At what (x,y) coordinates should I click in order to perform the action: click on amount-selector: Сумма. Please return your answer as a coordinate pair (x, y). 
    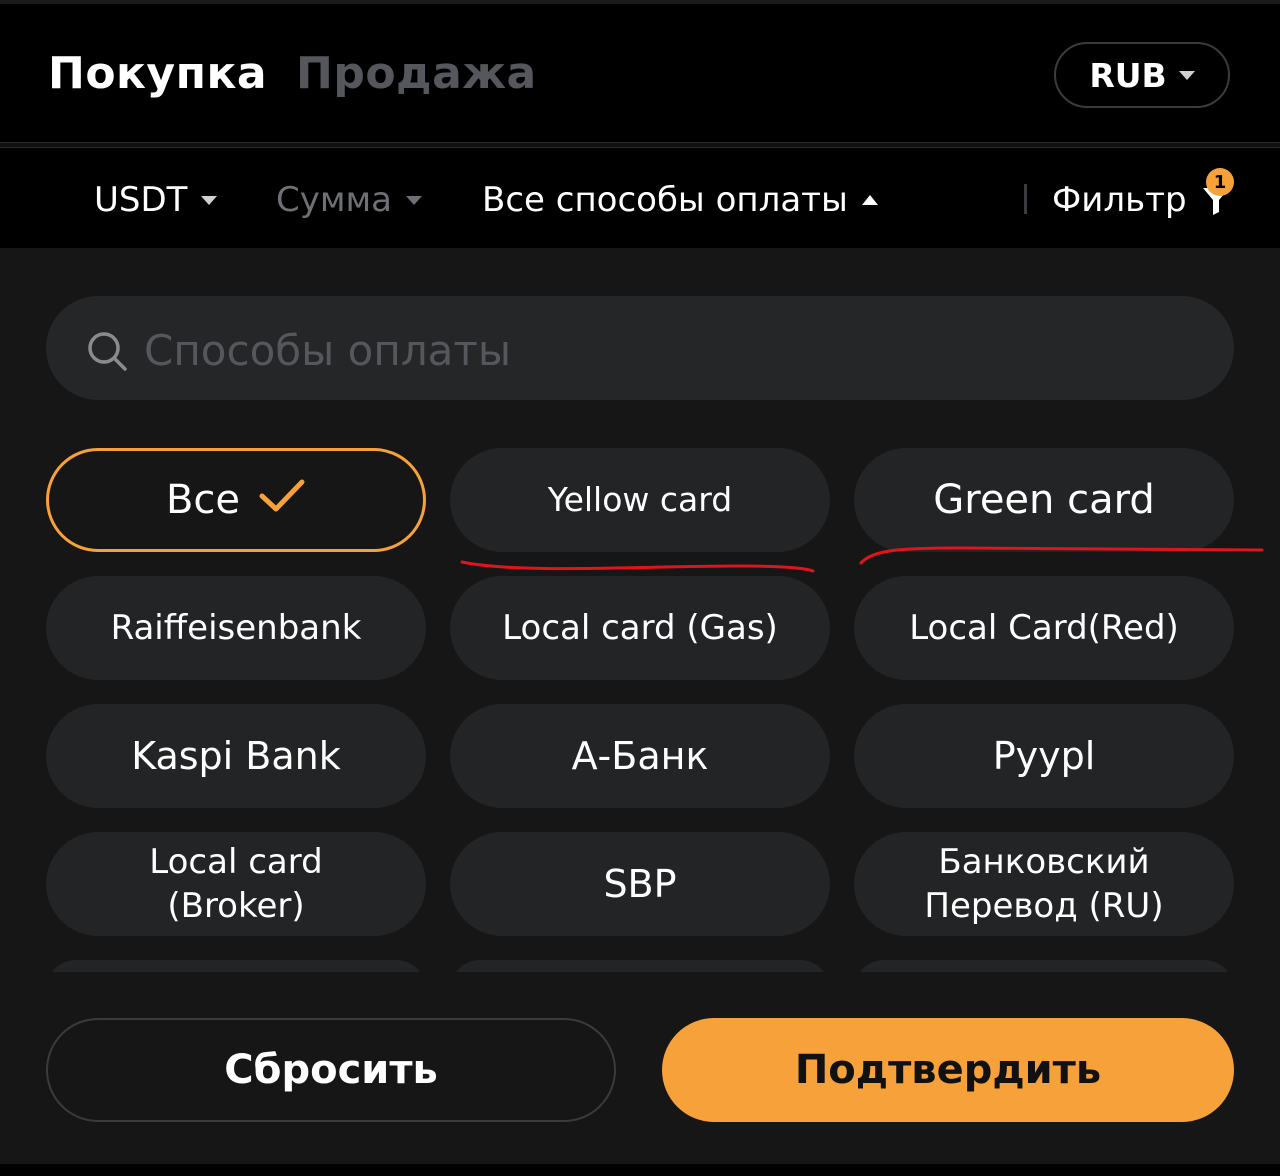
    Looking at the image, I should click on (349, 200).